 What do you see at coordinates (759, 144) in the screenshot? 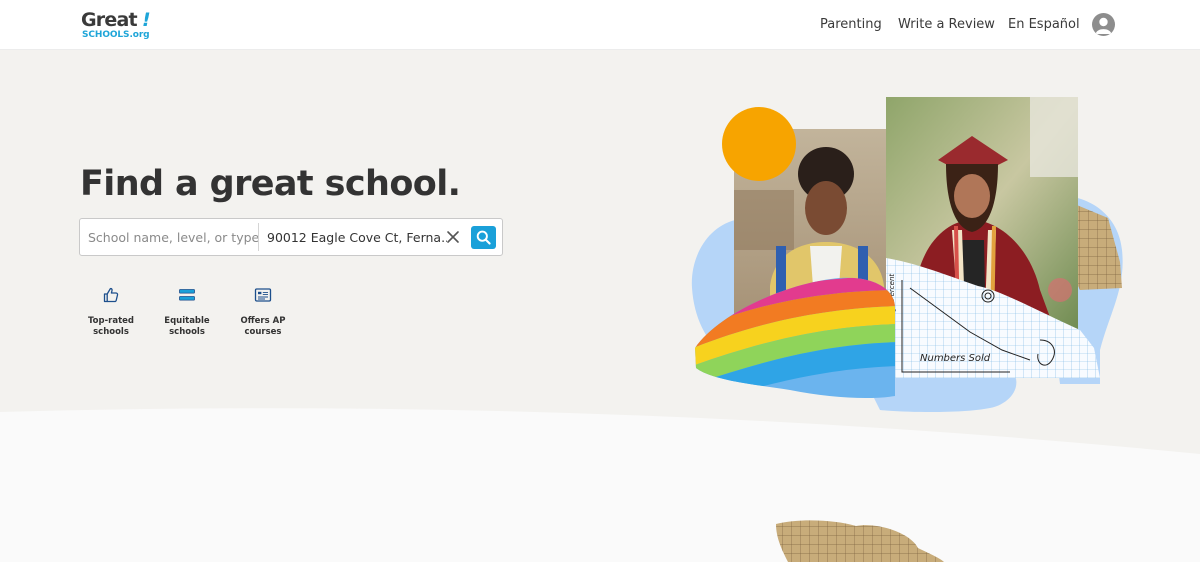
I see `sun-circle` at bounding box center [759, 144].